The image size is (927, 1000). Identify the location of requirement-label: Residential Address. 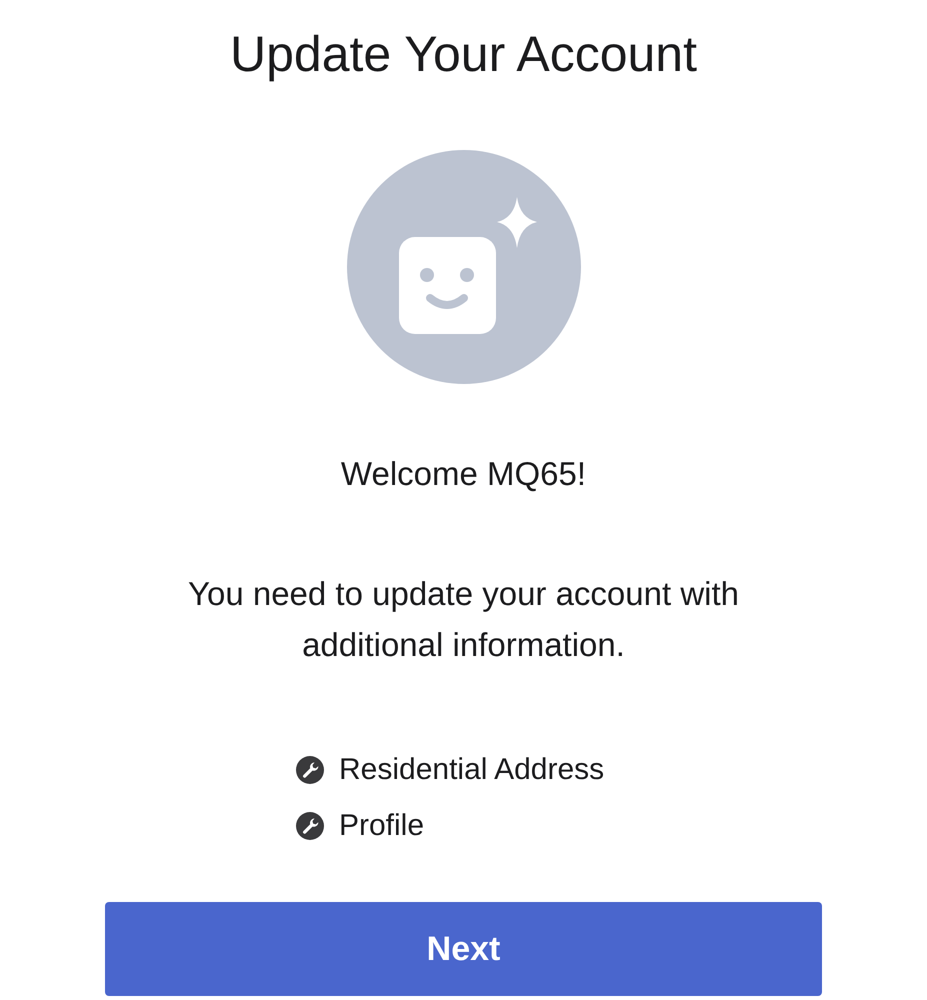
(471, 770).